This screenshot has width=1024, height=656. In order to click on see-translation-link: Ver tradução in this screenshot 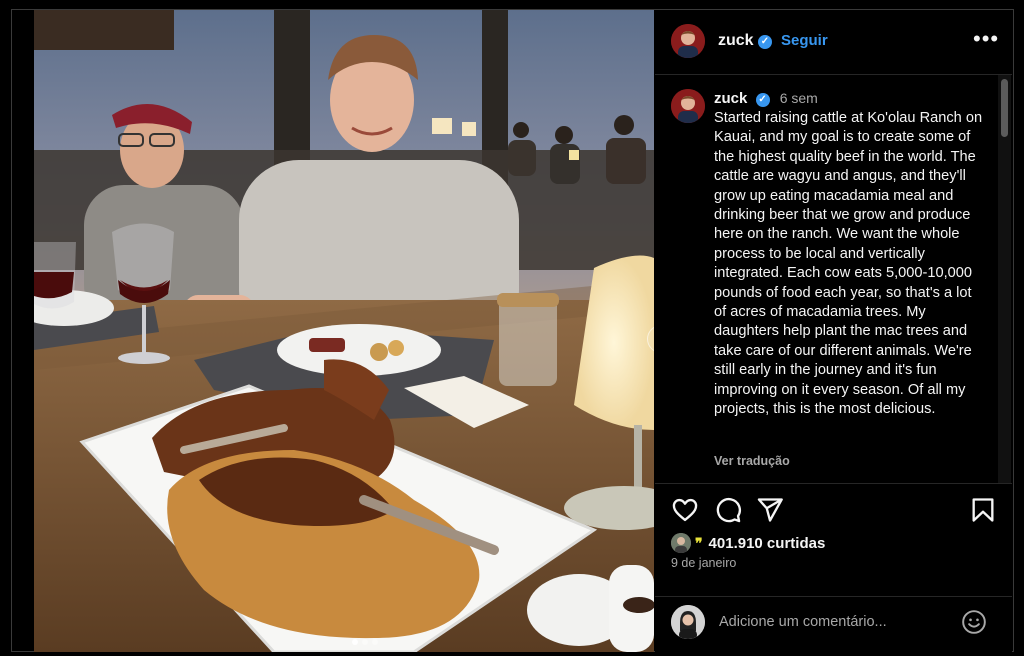, I will do `click(752, 461)`.